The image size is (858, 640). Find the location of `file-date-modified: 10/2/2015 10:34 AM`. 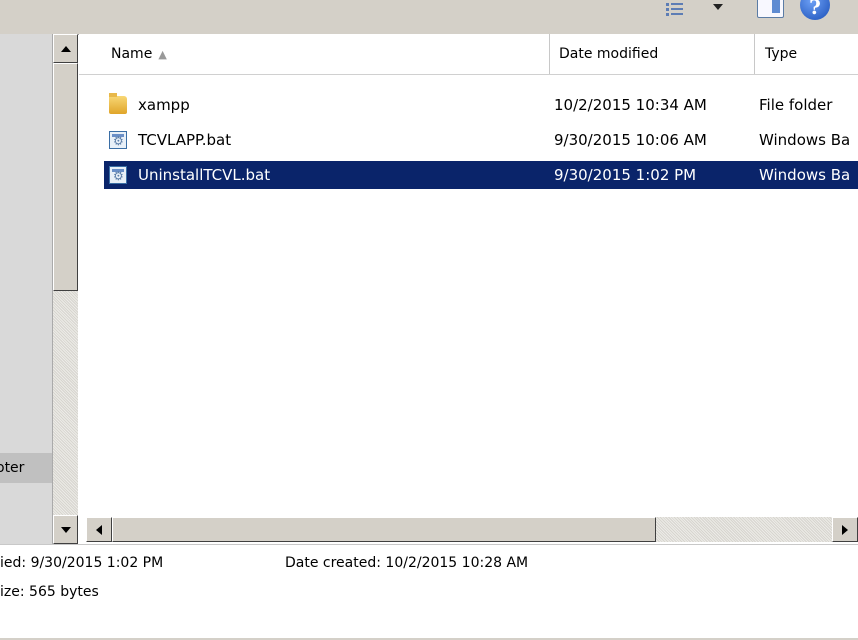

file-date-modified: 10/2/2015 10:34 AM is located at coordinates (630, 105).